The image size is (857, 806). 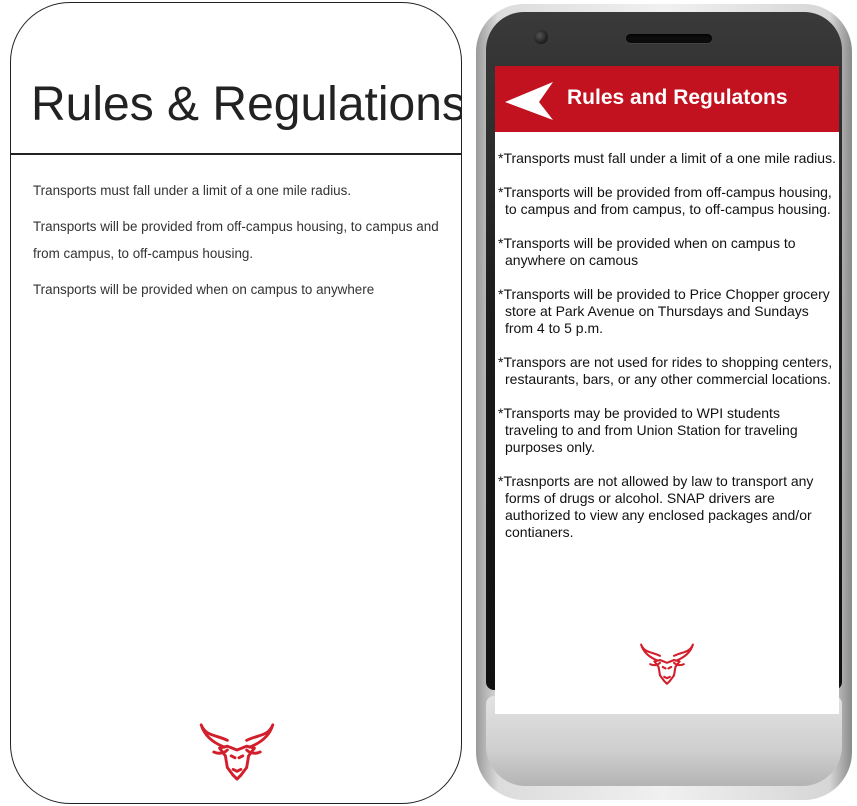 I want to click on app-header: Rules and Regulatons, so click(x=667, y=99).